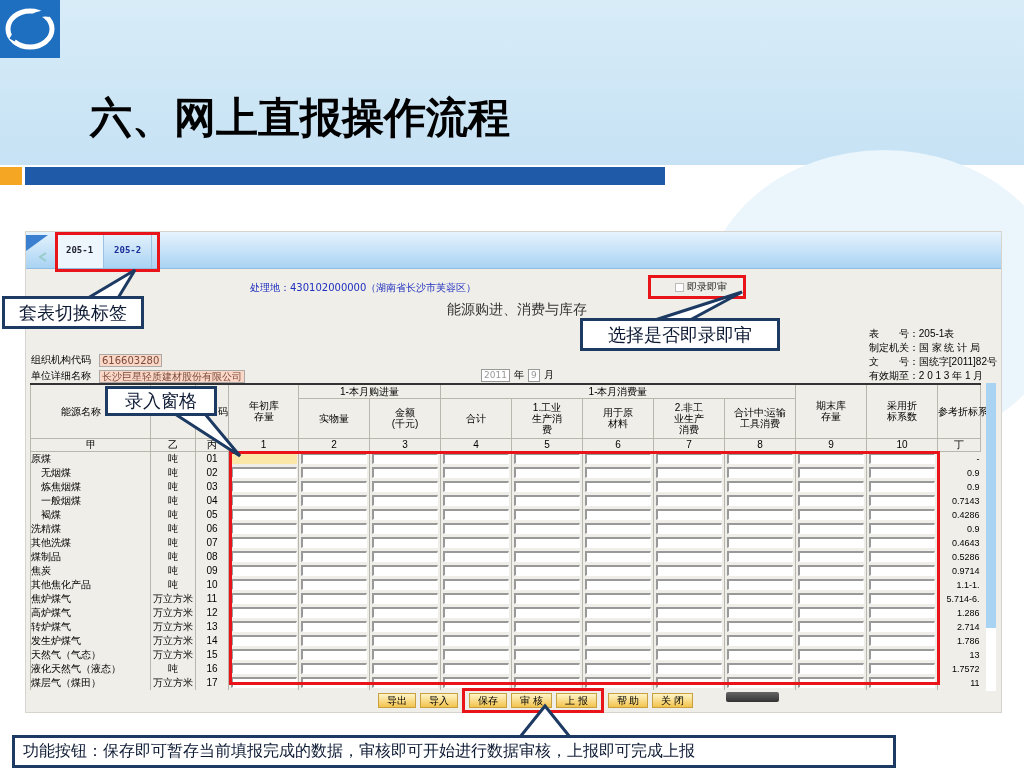 The width and height of the screenshot is (1024, 768). What do you see at coordinates (991, 537) in the screenshot?
I see `scrollbar` at bounding box center [991, 537].